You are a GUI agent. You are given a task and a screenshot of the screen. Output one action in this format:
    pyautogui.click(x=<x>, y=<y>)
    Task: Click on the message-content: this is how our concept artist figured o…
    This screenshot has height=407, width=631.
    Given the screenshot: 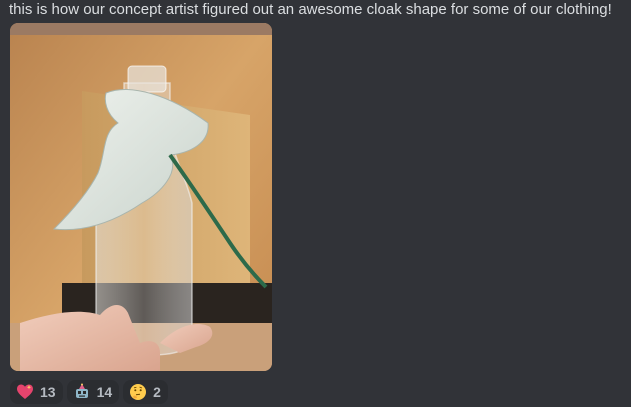 What is the action you would take?
    pyautogui.click(x=310, y=9)
    